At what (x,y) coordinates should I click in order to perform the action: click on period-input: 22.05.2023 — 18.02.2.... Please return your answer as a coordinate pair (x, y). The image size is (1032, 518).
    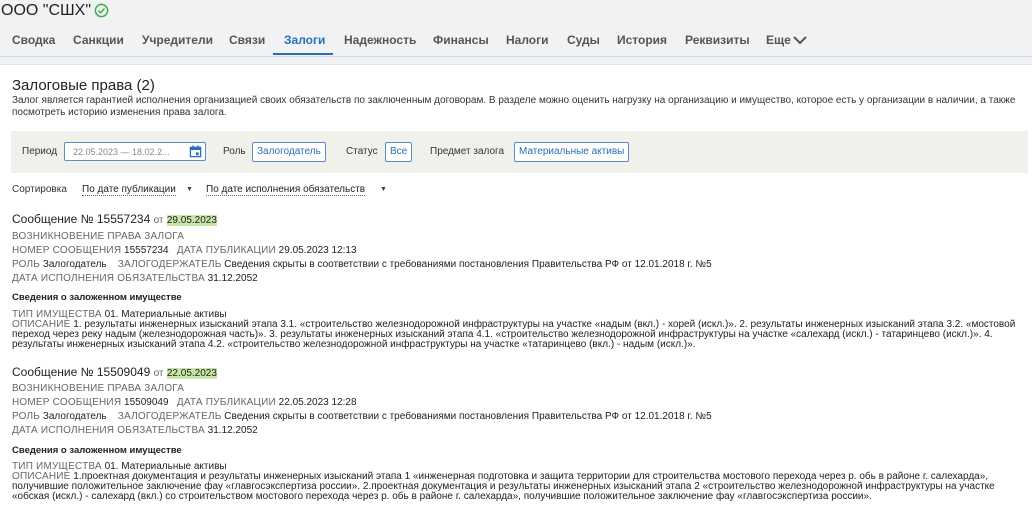
    Looking at the image, I should click on (135, 151).